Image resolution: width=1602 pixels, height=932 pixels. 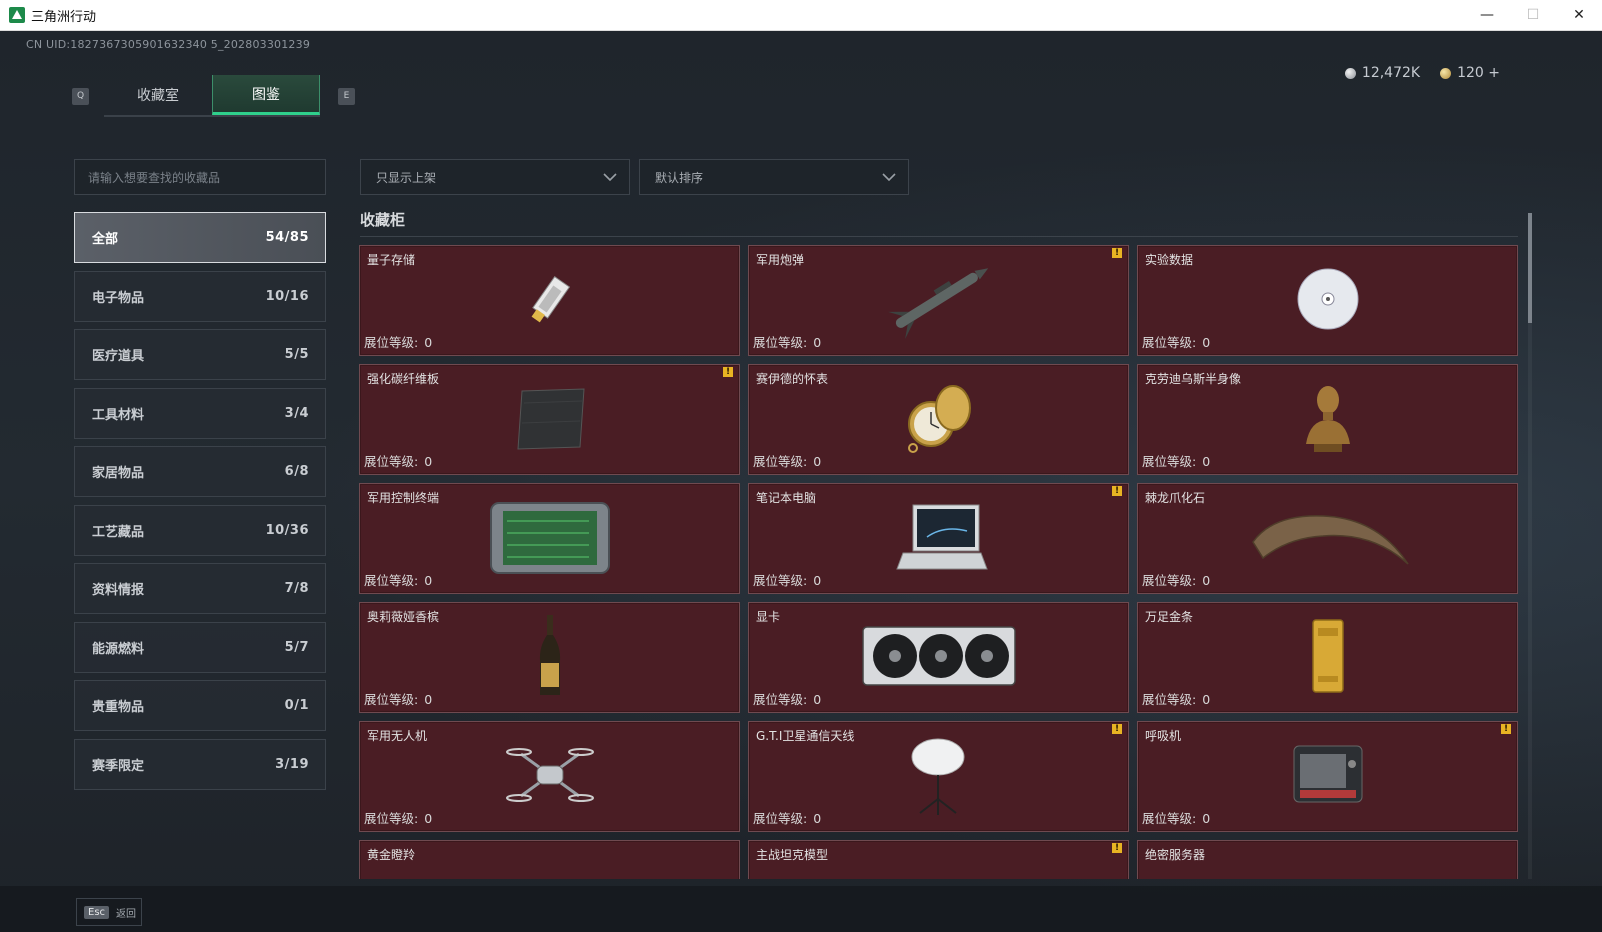 I want to click on gold-amount: 120 +, so click(x=1478, y=73).